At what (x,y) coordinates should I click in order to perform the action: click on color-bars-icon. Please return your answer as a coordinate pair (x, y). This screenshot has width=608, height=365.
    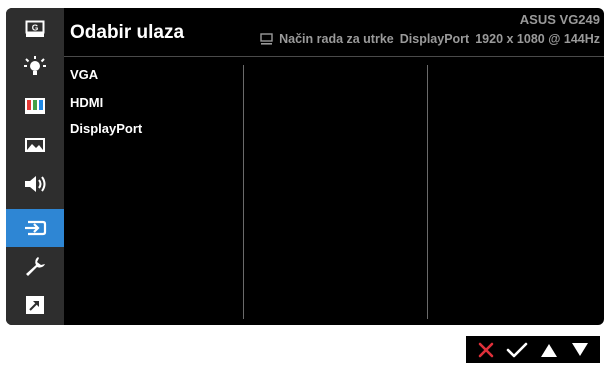
    Looking at the image, I should click on (35, 106).